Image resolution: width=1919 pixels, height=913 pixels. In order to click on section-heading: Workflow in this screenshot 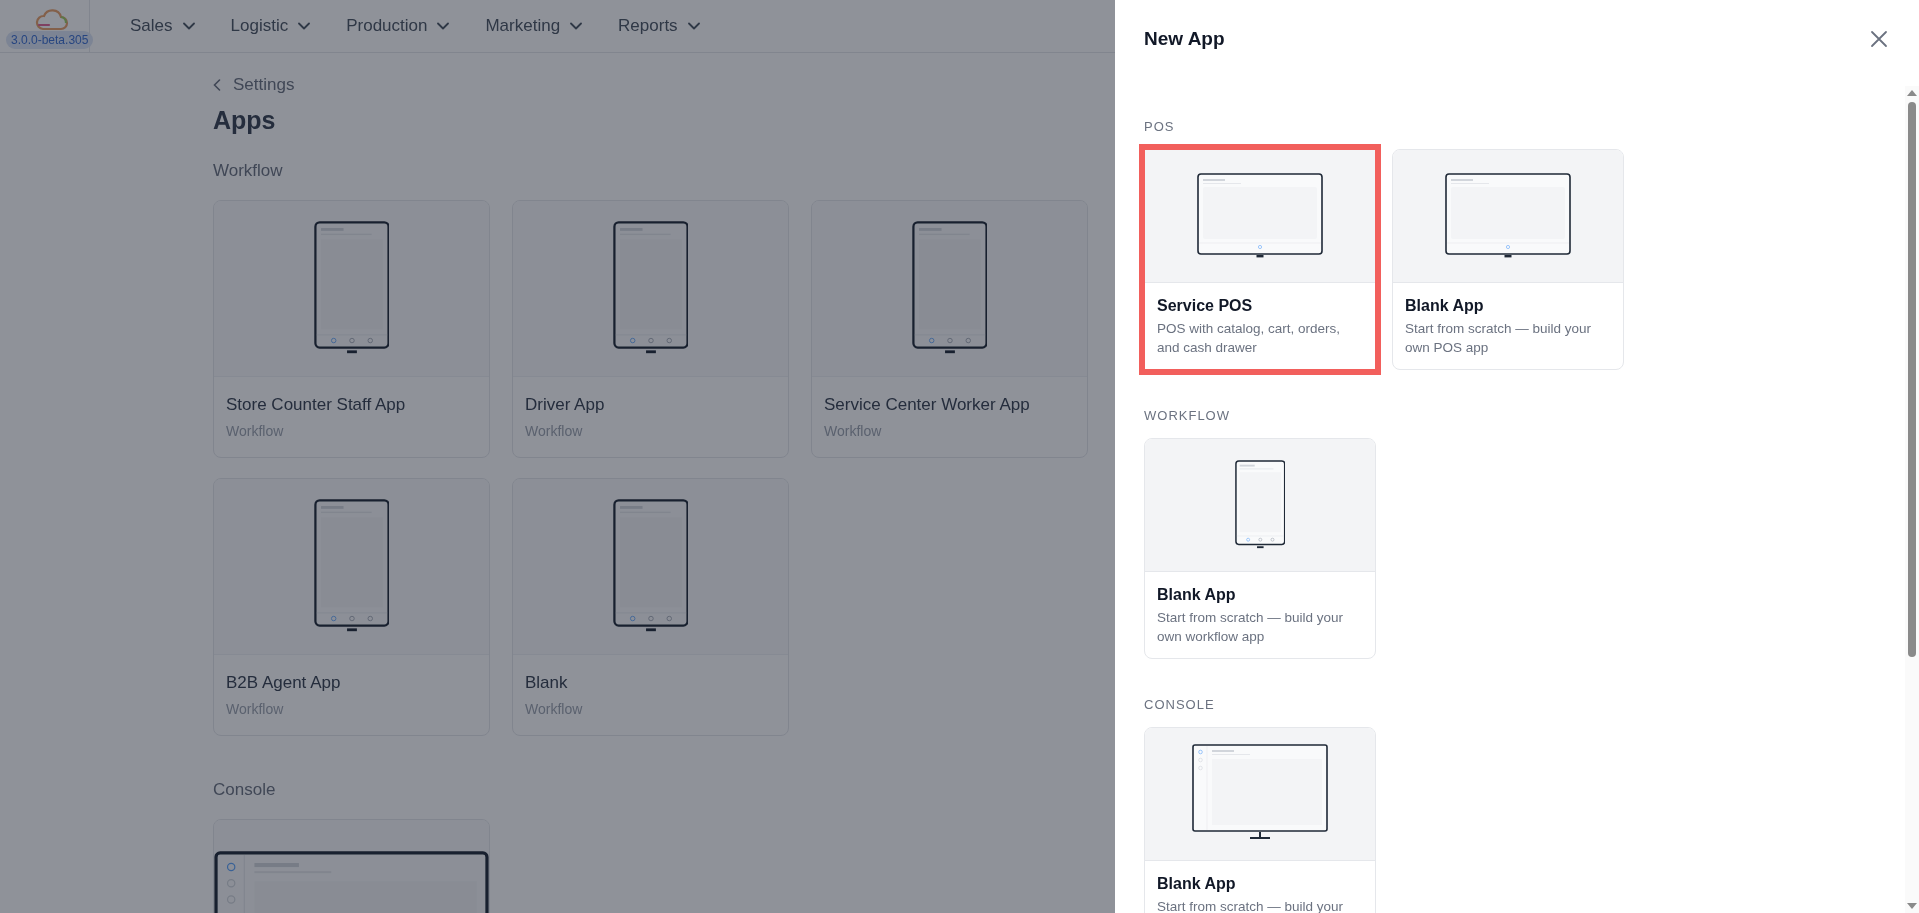, I will do `click(248, 171)`.